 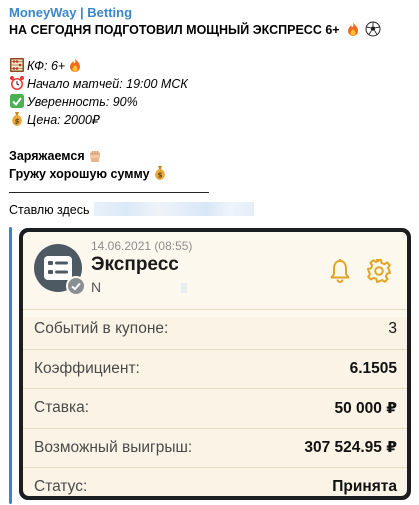 What do you see at coordinates (215, 447) in the screenshot?
I see `coupon-row-possible-win: Возможный выигрыш: 307 524.95 ₽` at bounding box center [215, 447].